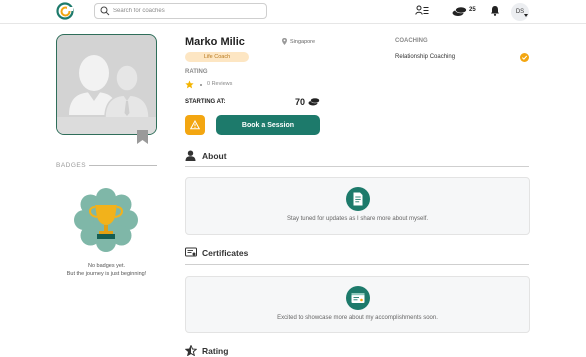 This screenshot has width=586, height=357. What do you see at coordinates (105, 11) in the screenshot?
I see `search-icon` at bounding box center [105, 11].